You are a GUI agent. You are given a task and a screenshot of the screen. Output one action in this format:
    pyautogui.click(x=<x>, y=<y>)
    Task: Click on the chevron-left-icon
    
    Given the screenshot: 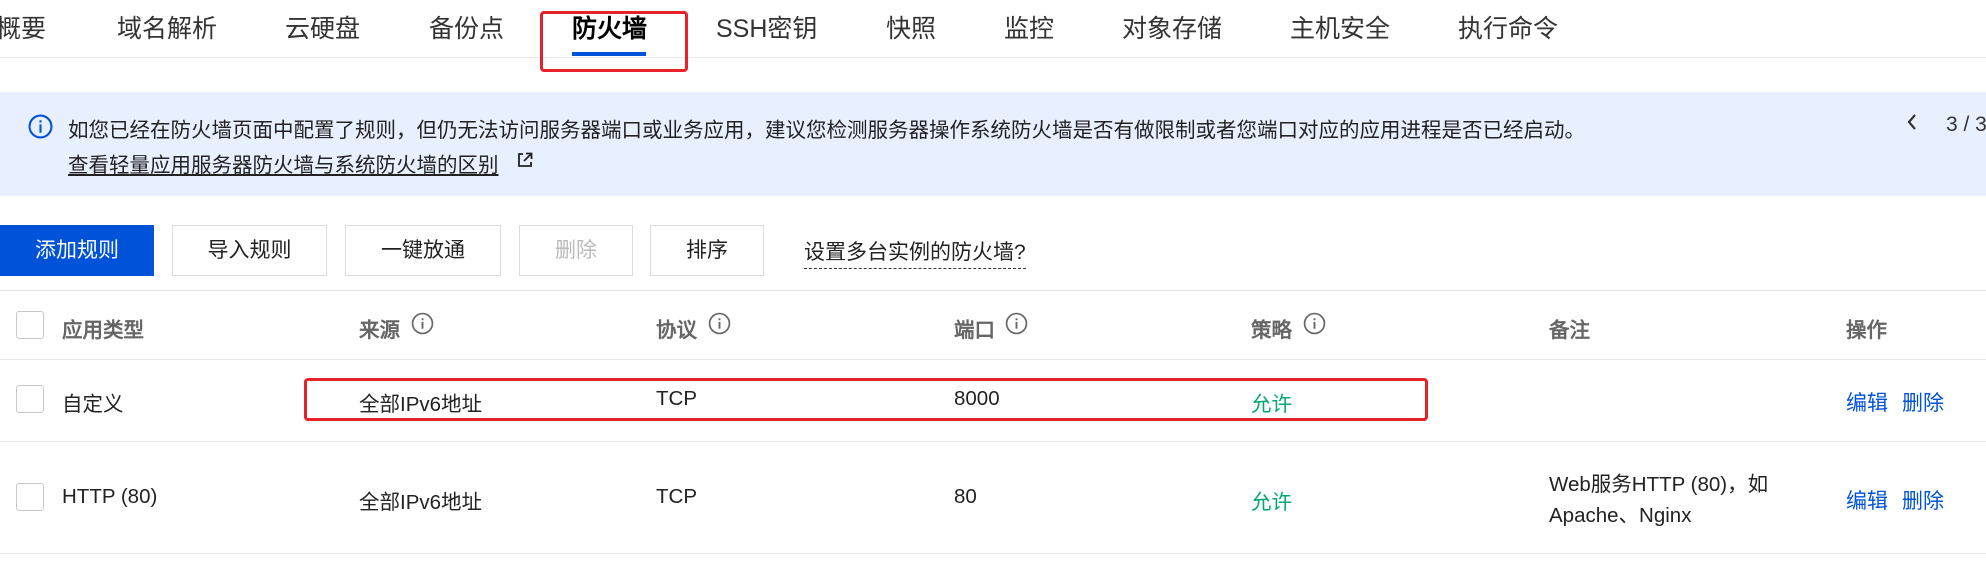 What is the action you would take?
    pyautogui.click(x=1912, y=125)
    